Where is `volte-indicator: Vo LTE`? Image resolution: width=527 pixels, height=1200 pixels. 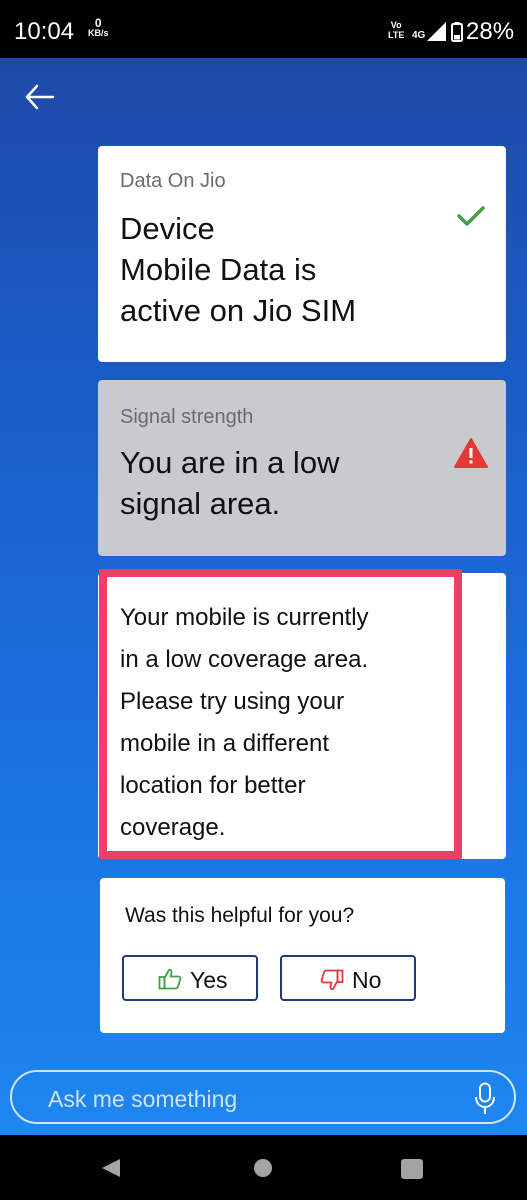
volte-indicator: Vo LTE is located at coordinates (396, 30).